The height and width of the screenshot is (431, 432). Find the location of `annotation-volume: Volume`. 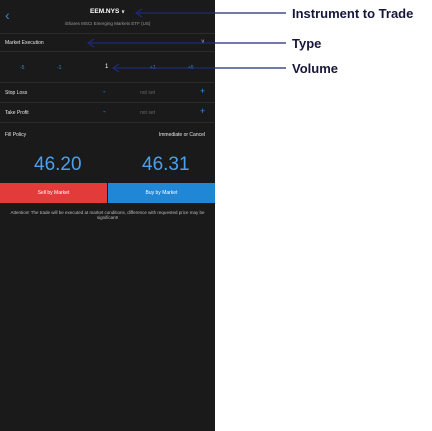

annotation-volume: Volume is located at coordinates (315, 68).